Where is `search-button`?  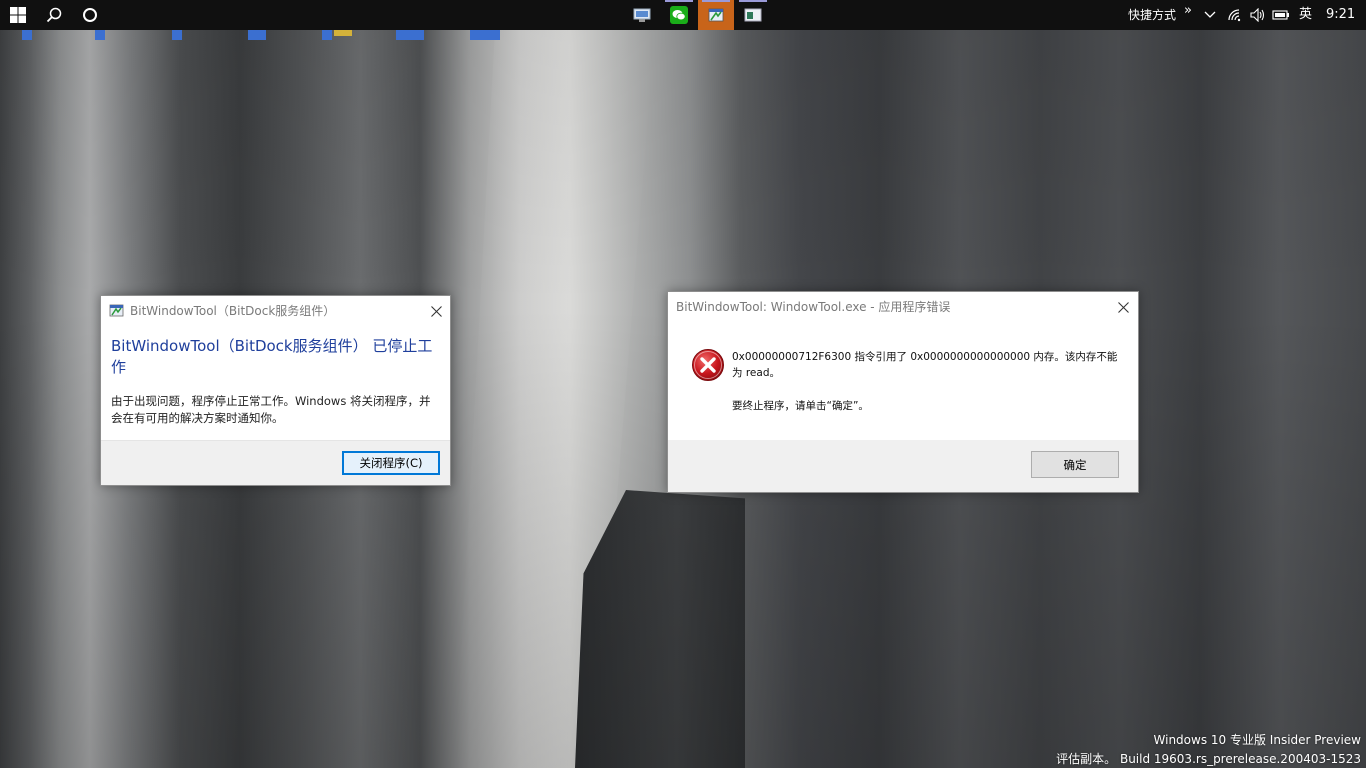
search-button is located at coordinates (54, 15).